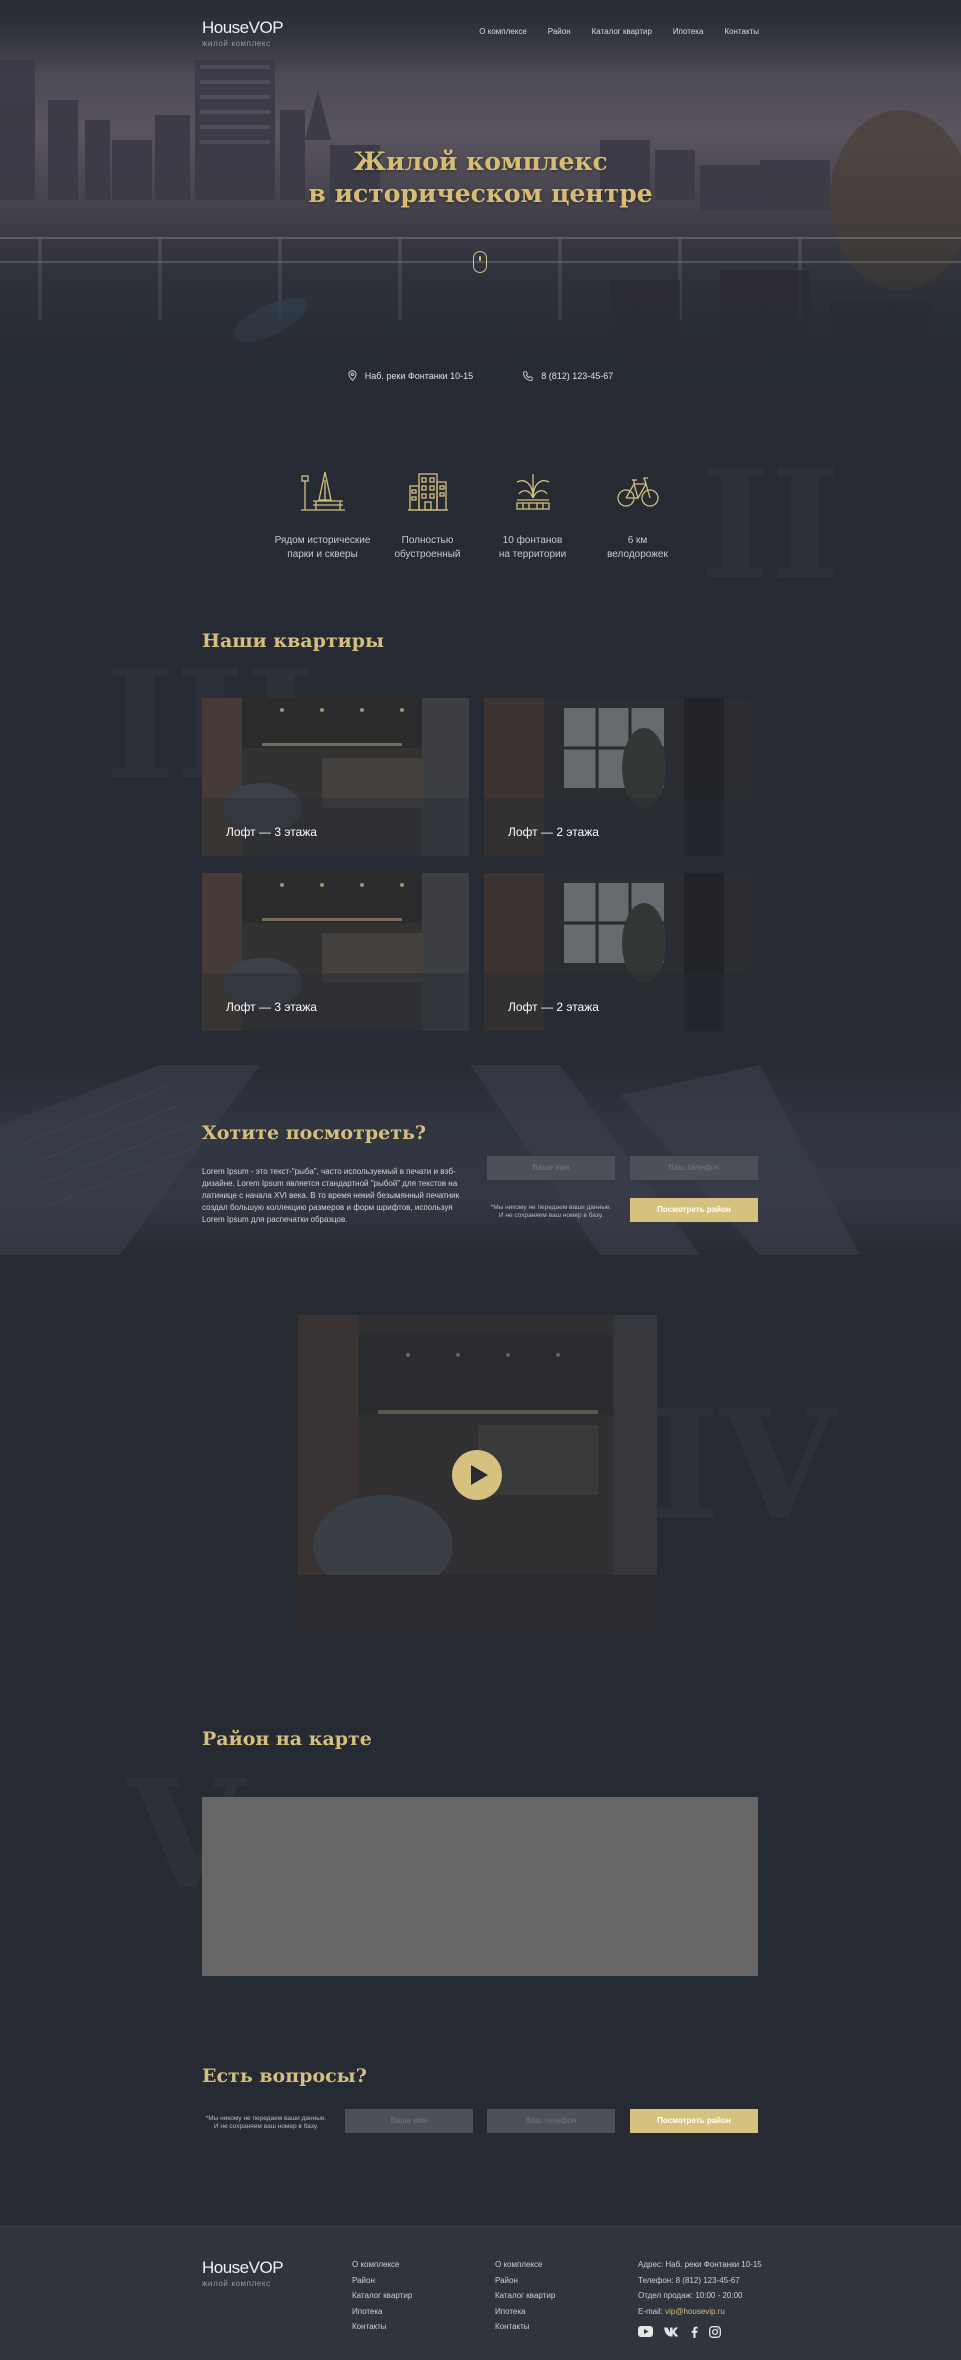  I want to click on hero-phone-text: 8 (812) 123-45-67, so click(577, 375).